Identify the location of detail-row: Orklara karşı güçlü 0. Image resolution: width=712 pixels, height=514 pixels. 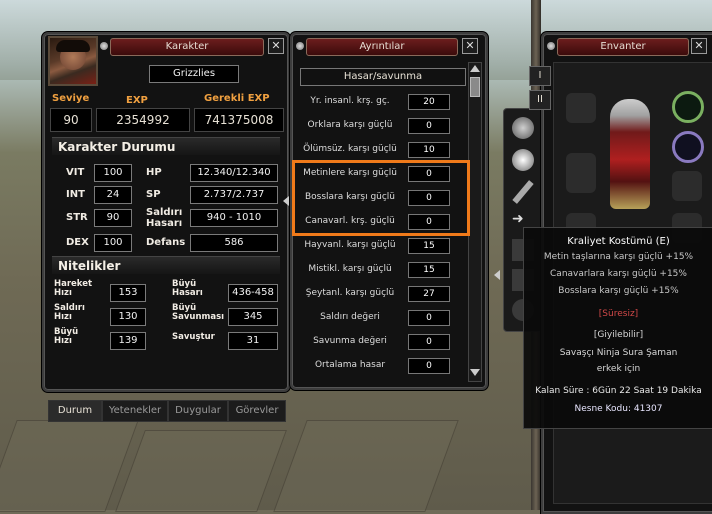
(381, 127).